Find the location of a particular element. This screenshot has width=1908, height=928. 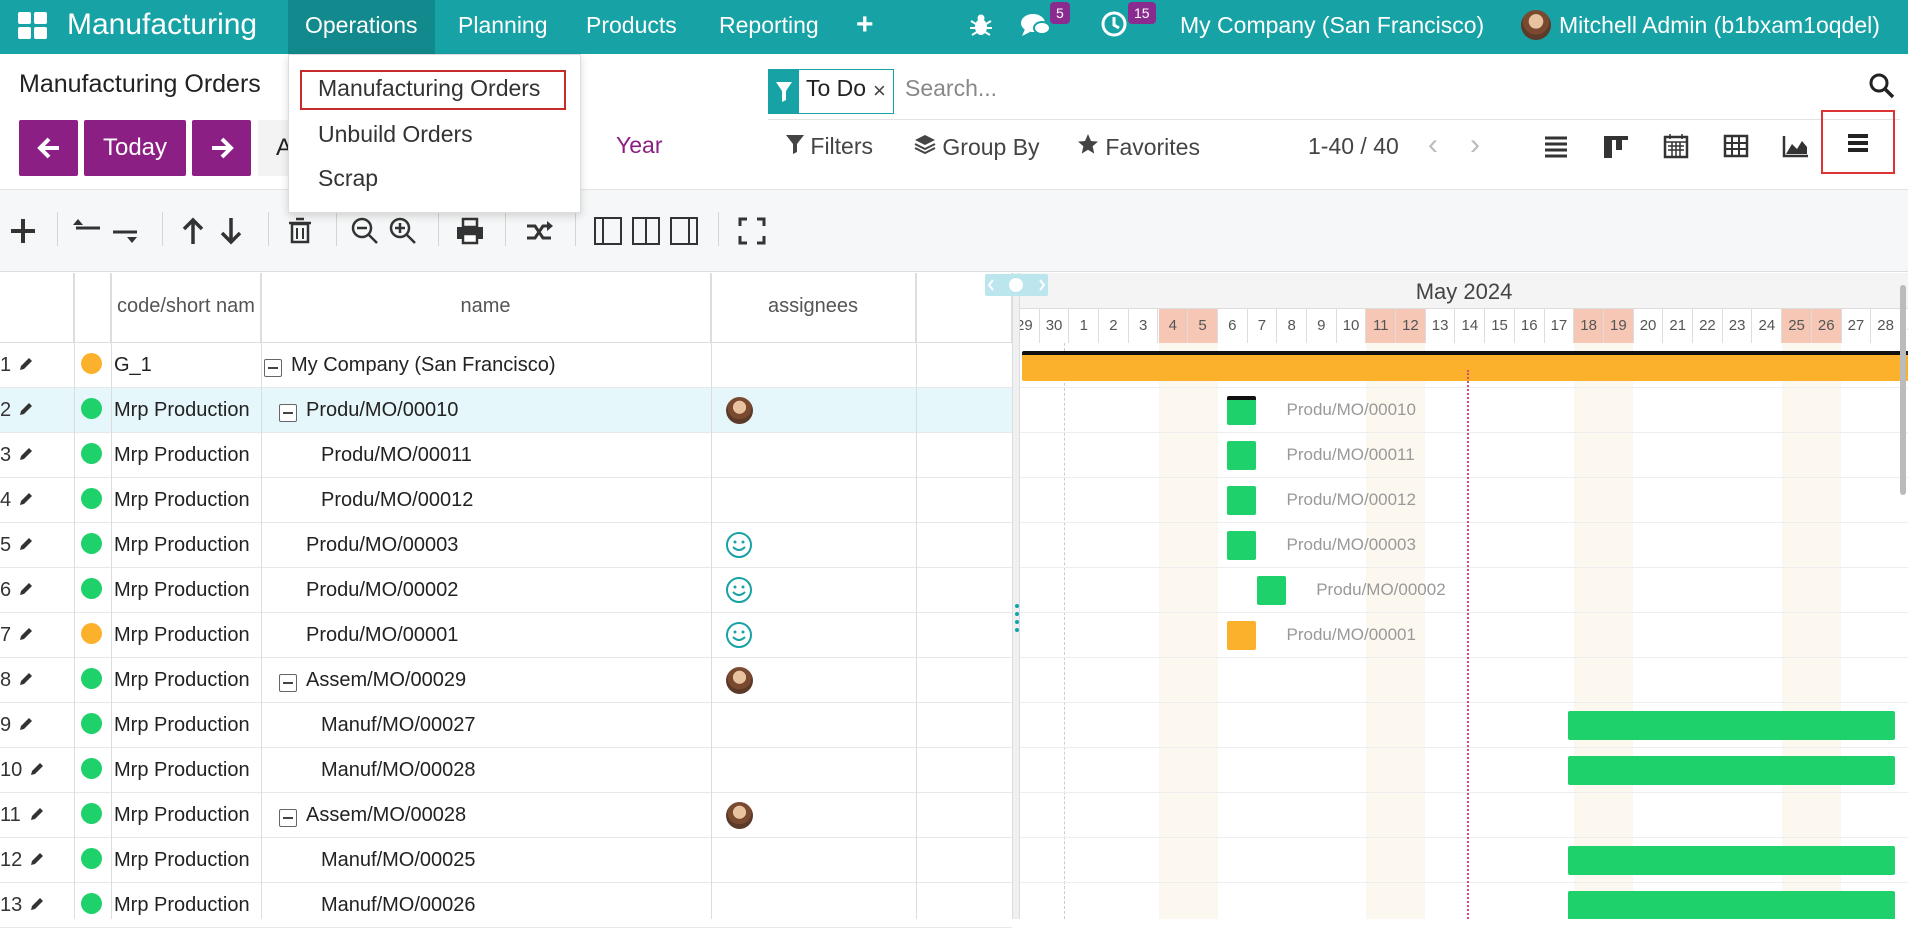

layout-left-icon is located at coordinates (608, 231).